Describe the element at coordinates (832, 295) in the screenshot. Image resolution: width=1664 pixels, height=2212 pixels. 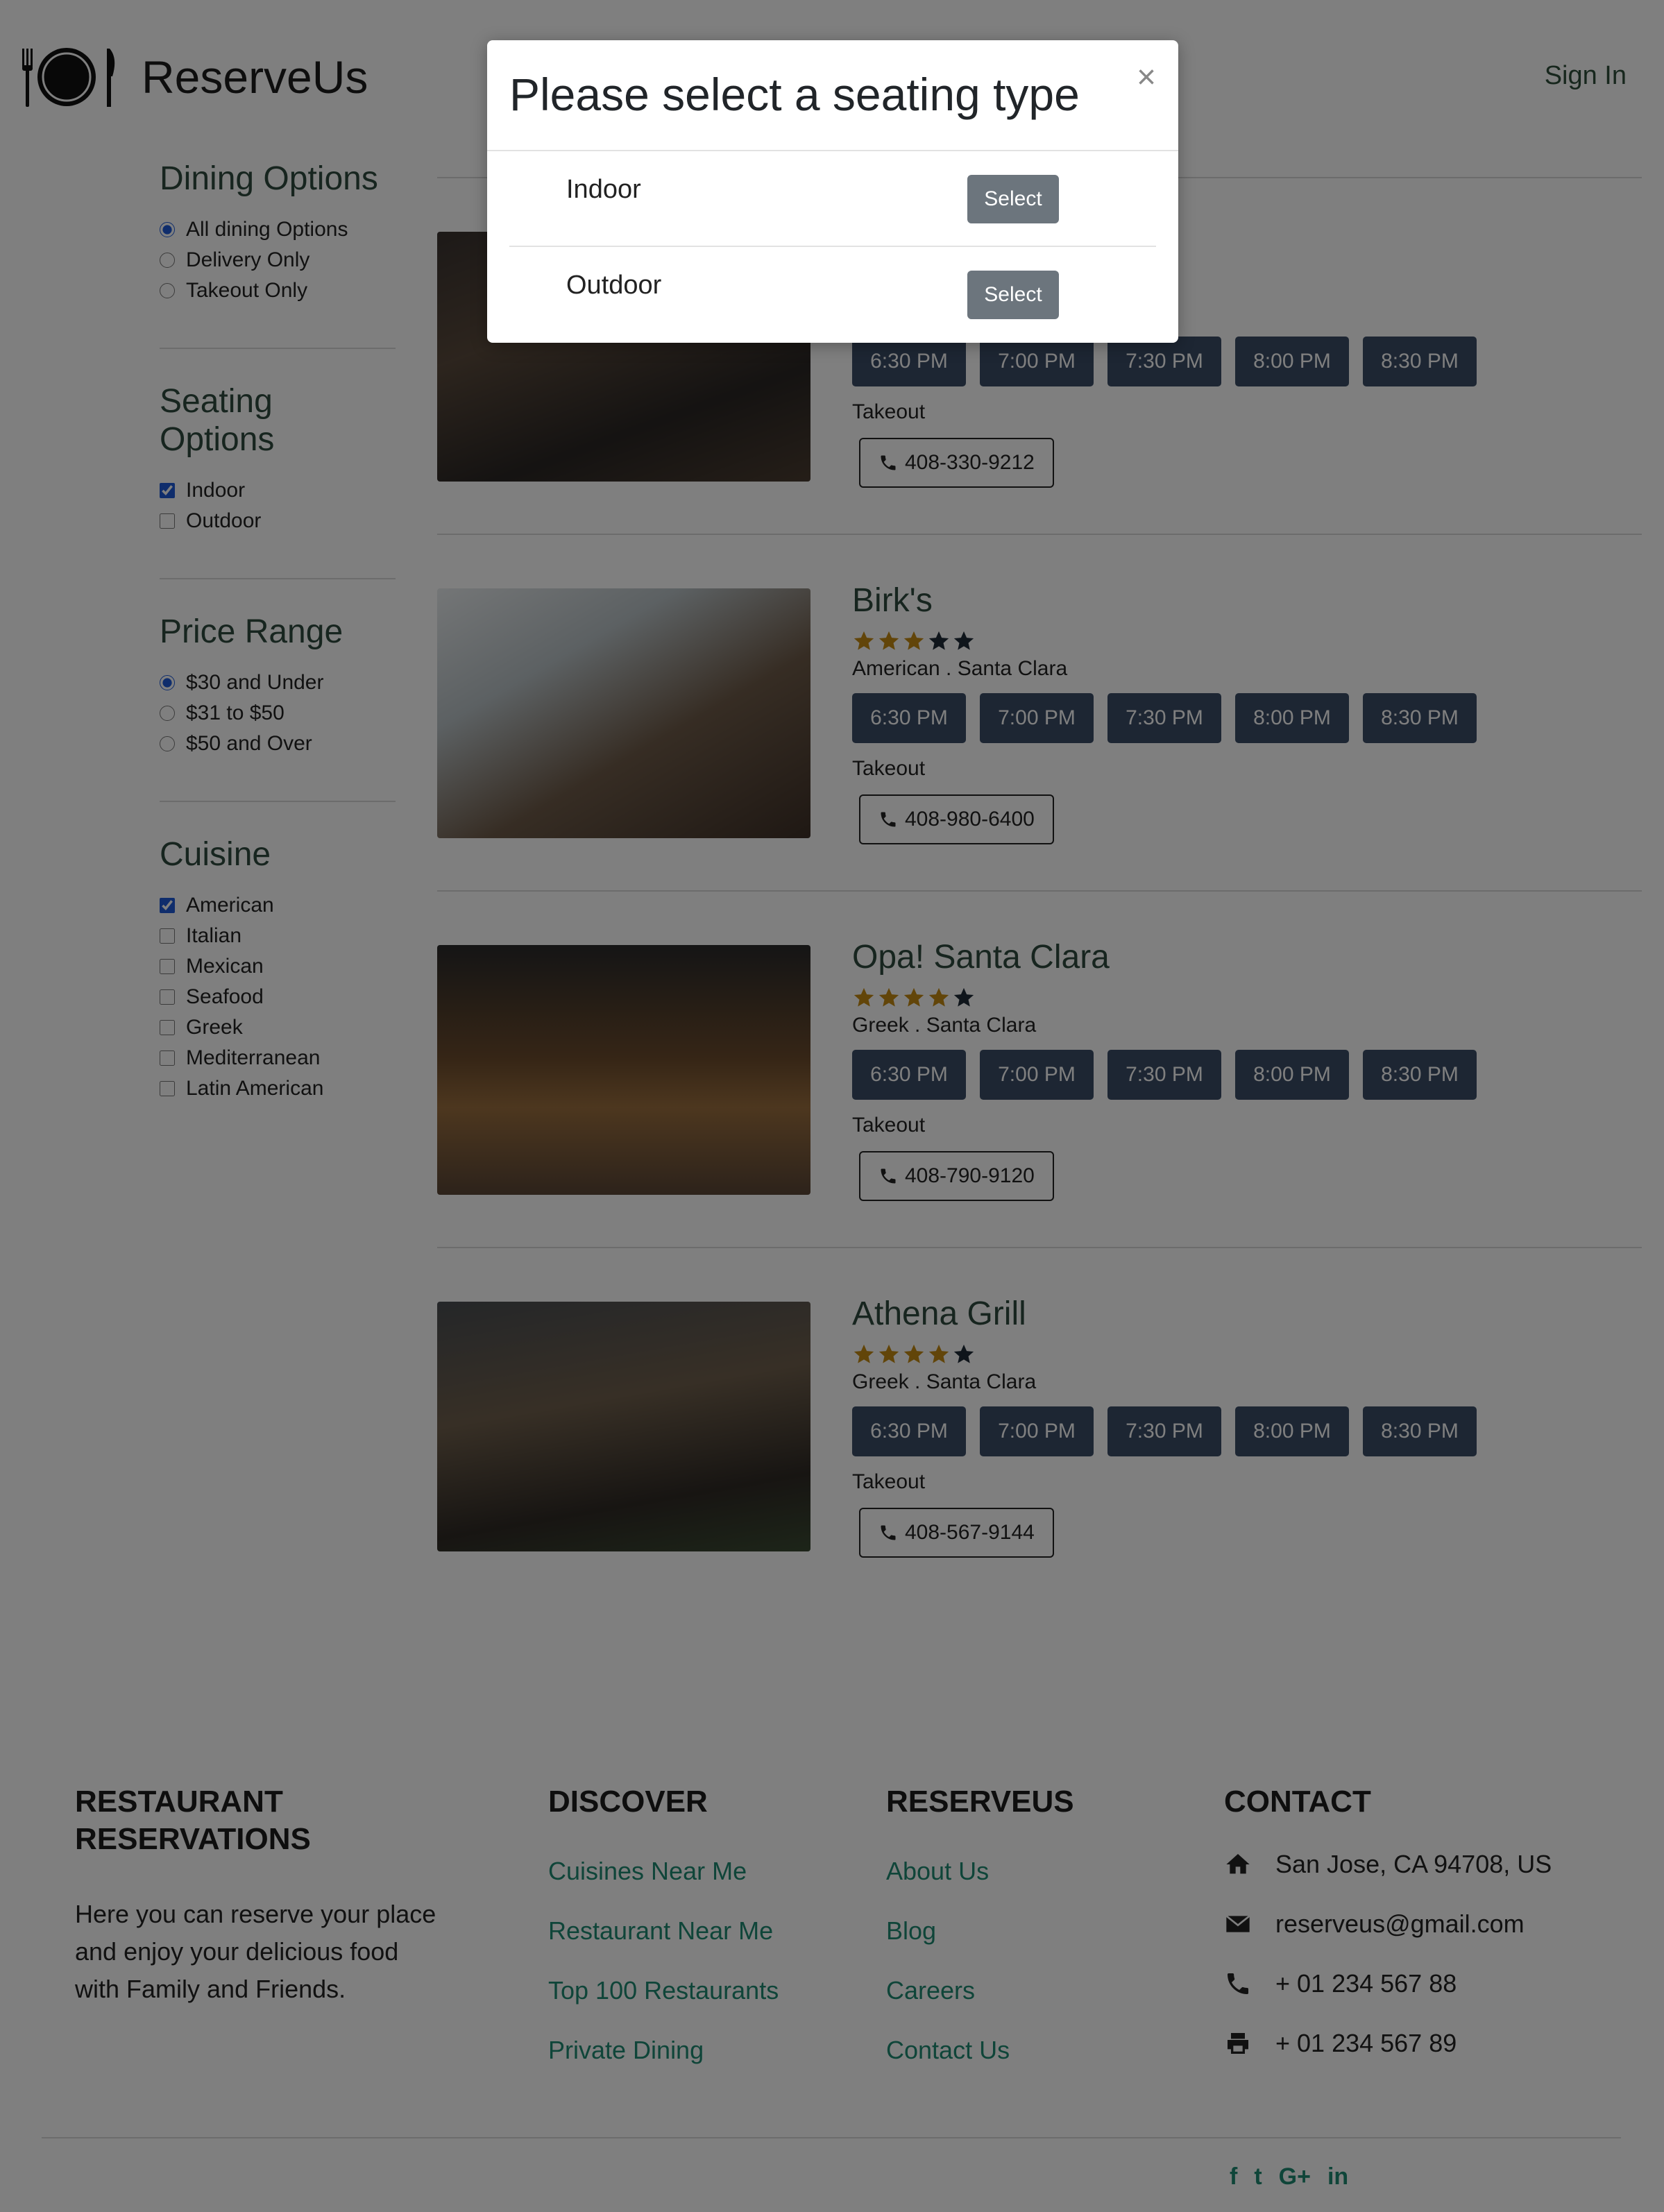
I see `seating-option-row: Outdoor Select` at that location.